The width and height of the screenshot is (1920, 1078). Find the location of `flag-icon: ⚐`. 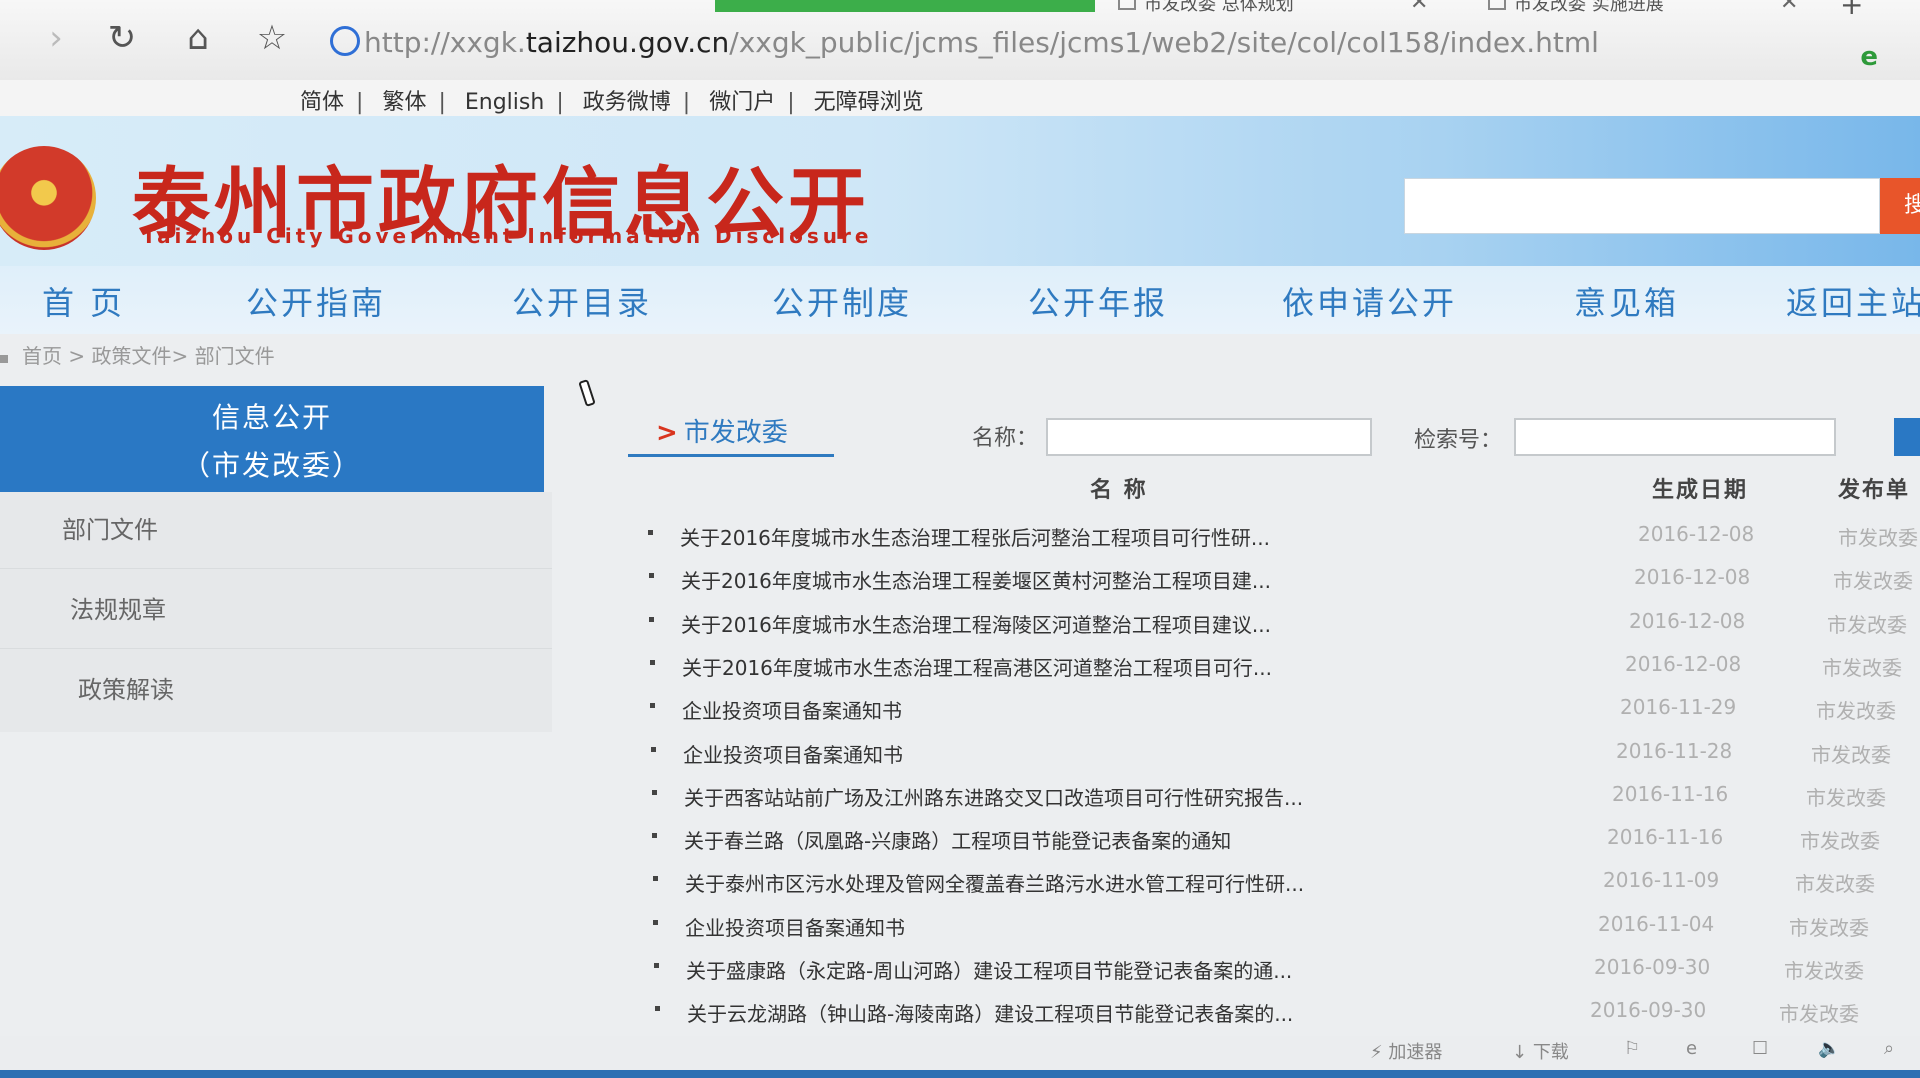

flag-icon: ⚐ is located at coordinates (1632, 1048).